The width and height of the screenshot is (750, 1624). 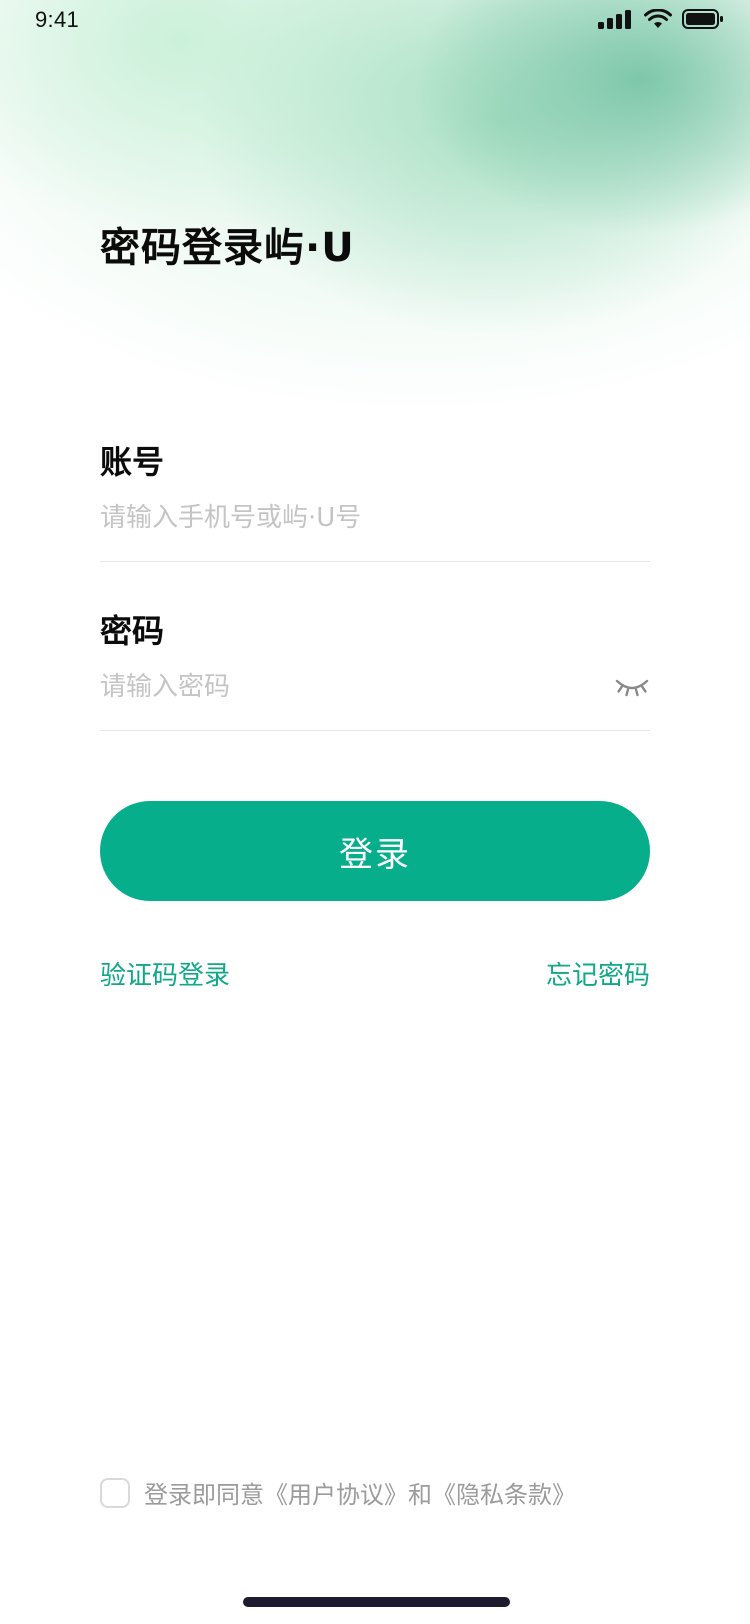 What do you see at coordinates (598, 973) in the screenshot?
I see `forgot-password-link: 忘记密码` at bounding box center [598, 973].